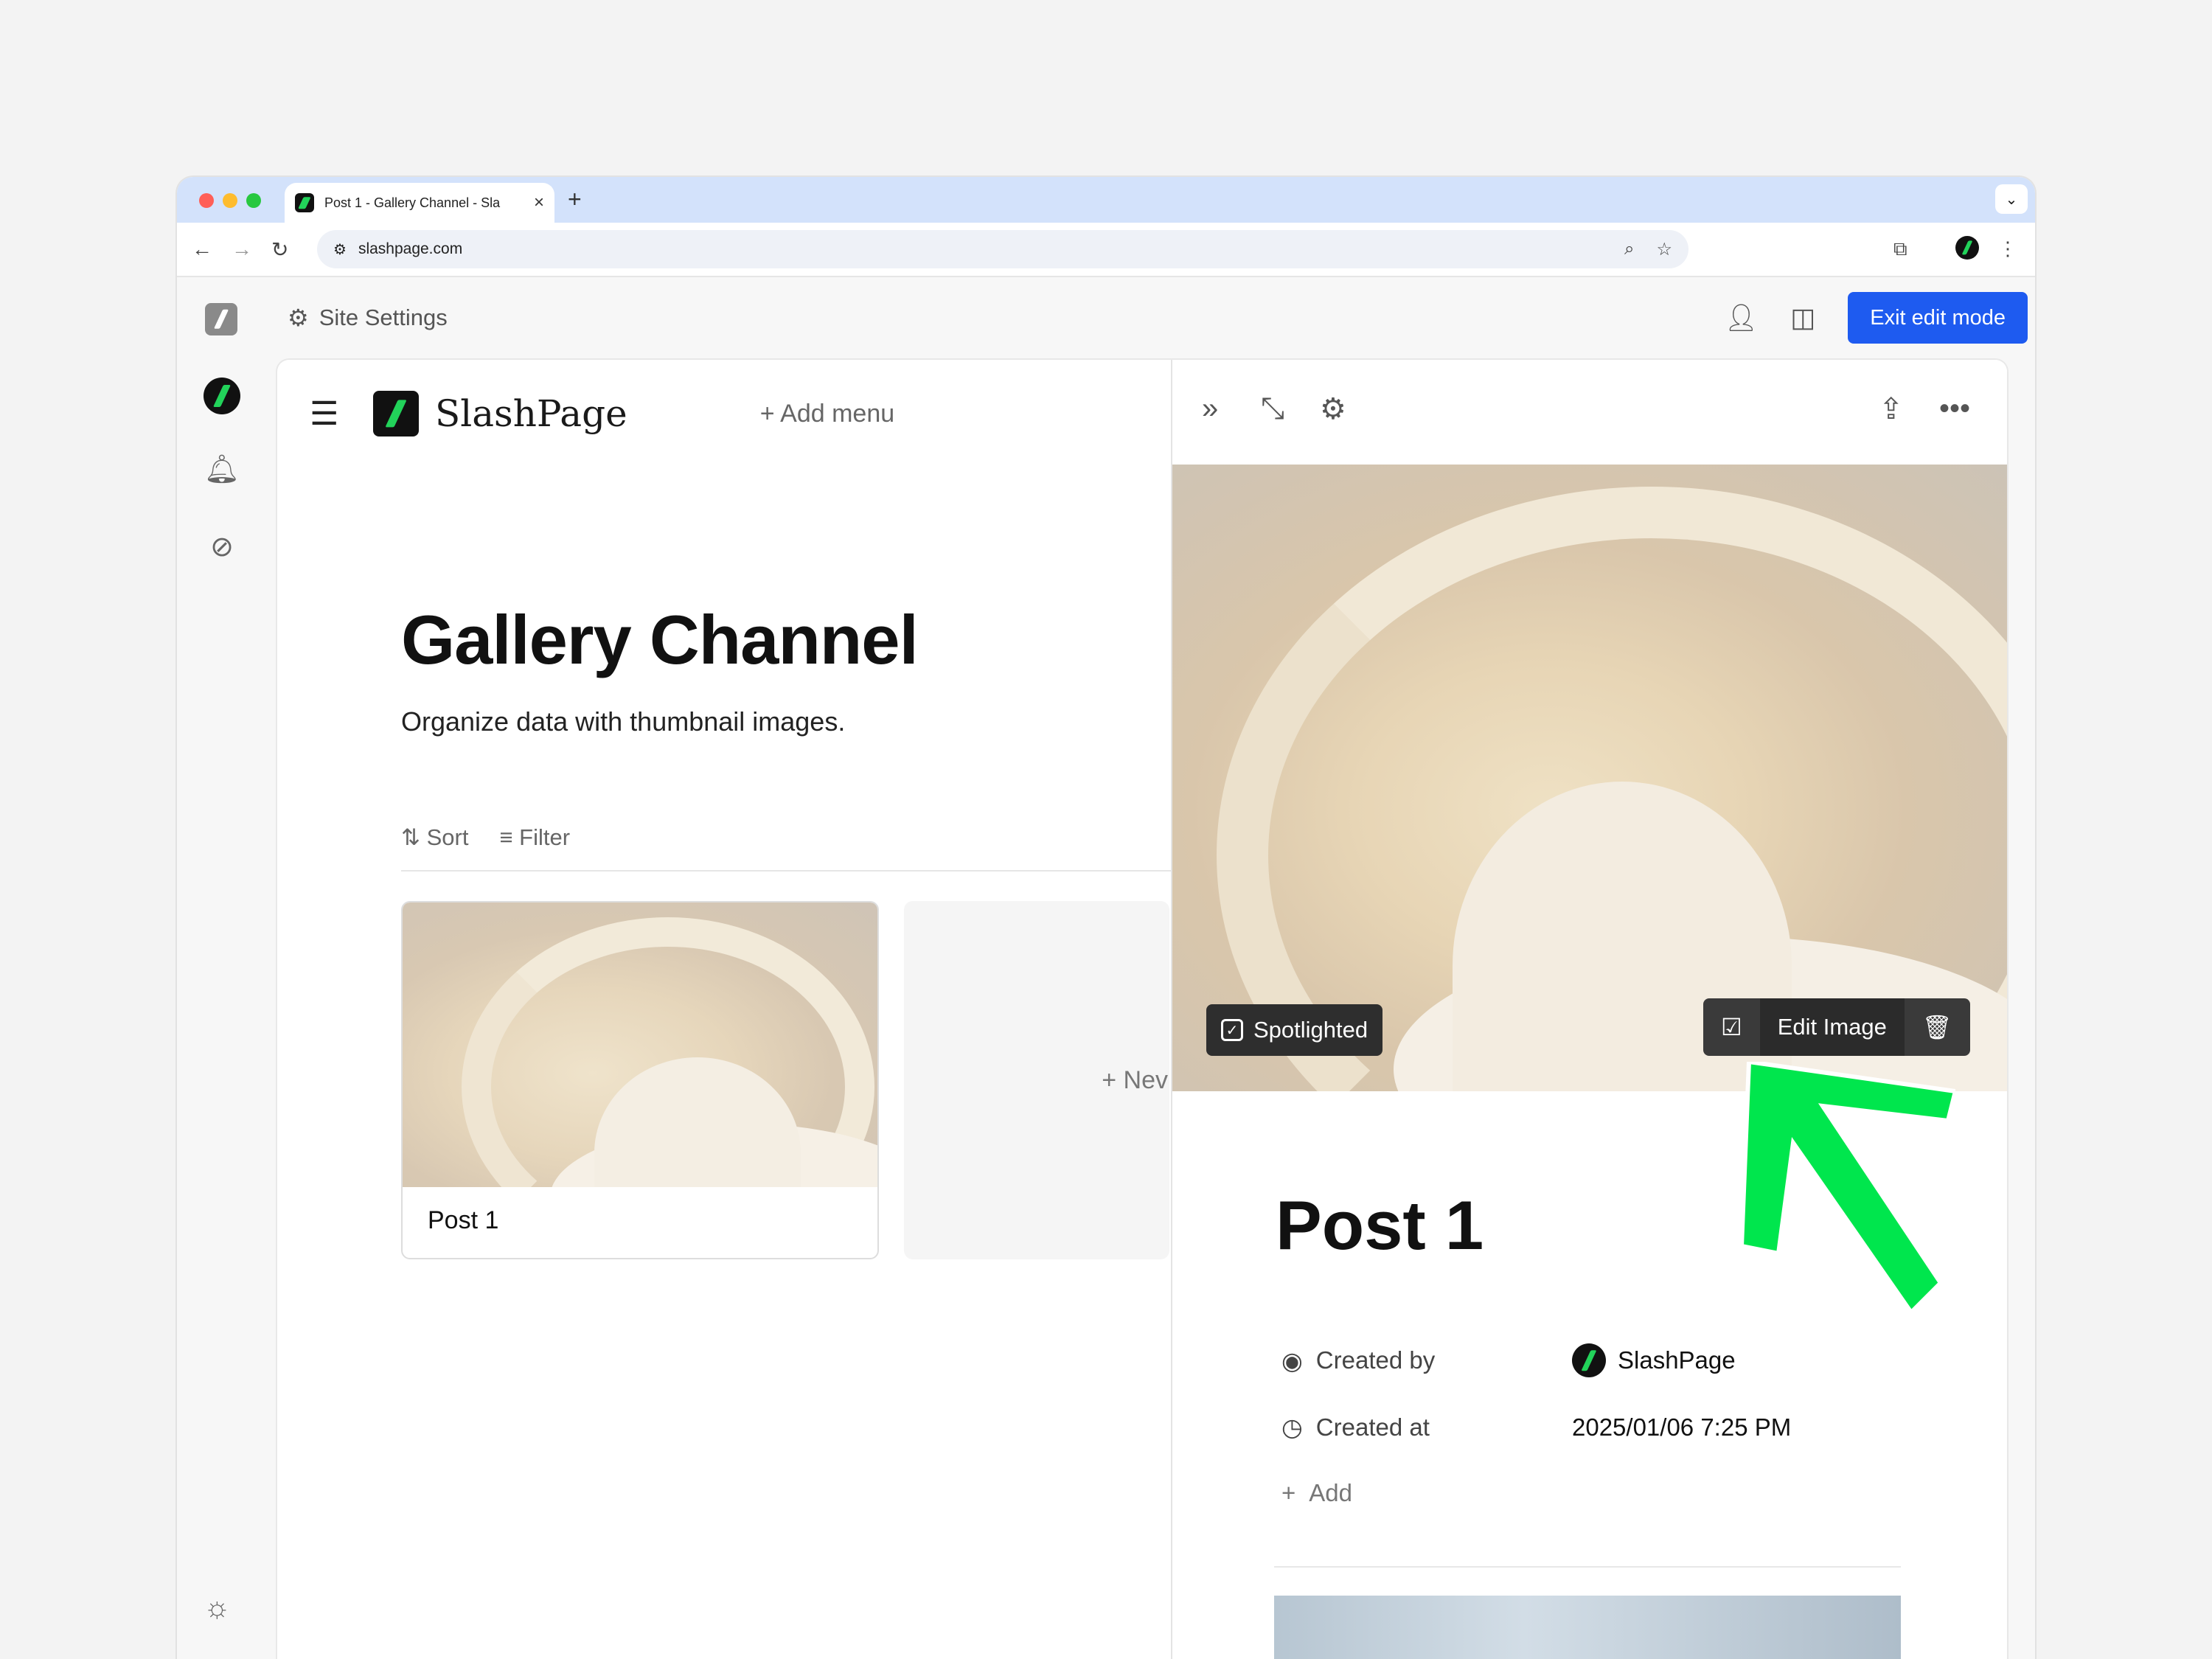 The height and width of the screenshot is (1659, 2212). I want to click on checkbox-checked-icon: ✓, so click(1232, 1030).